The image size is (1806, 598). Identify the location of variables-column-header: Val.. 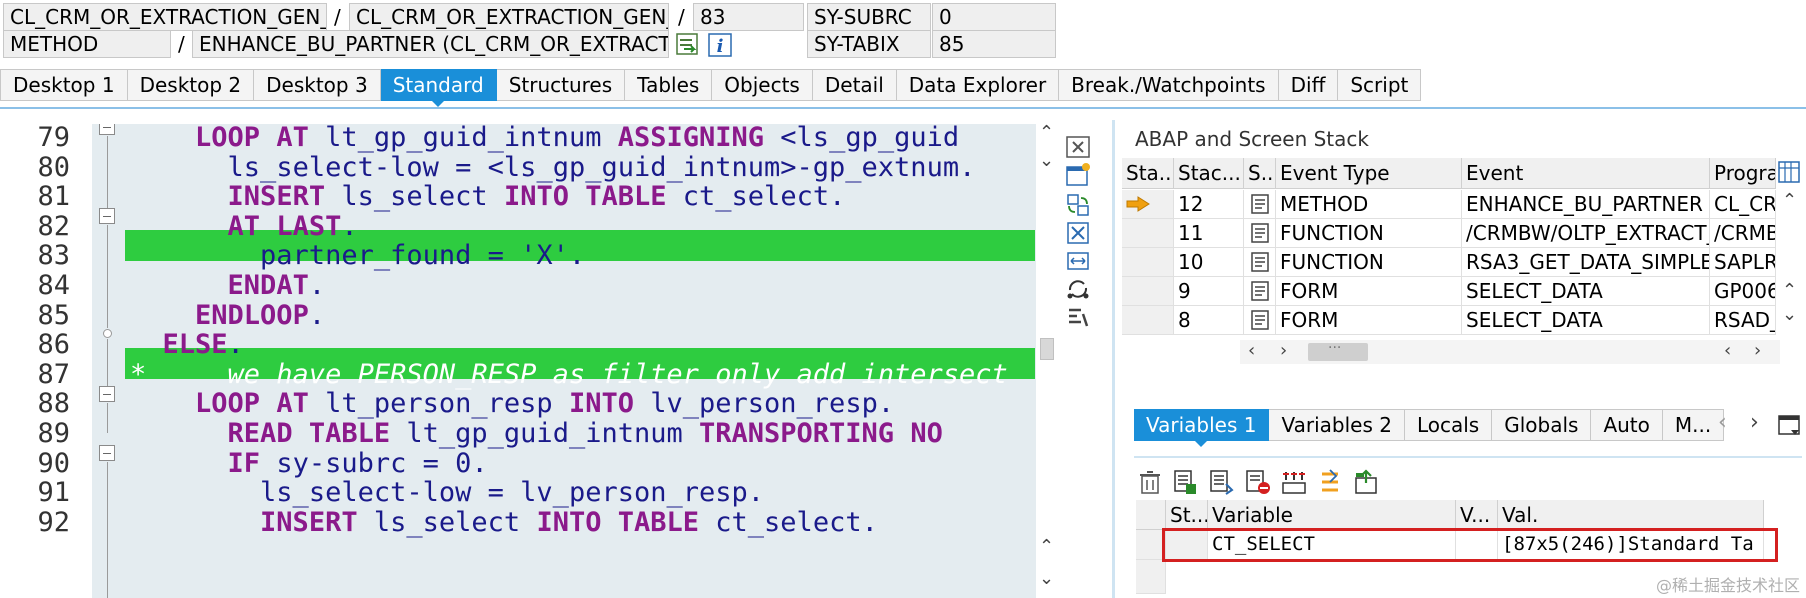
(1631, 515).